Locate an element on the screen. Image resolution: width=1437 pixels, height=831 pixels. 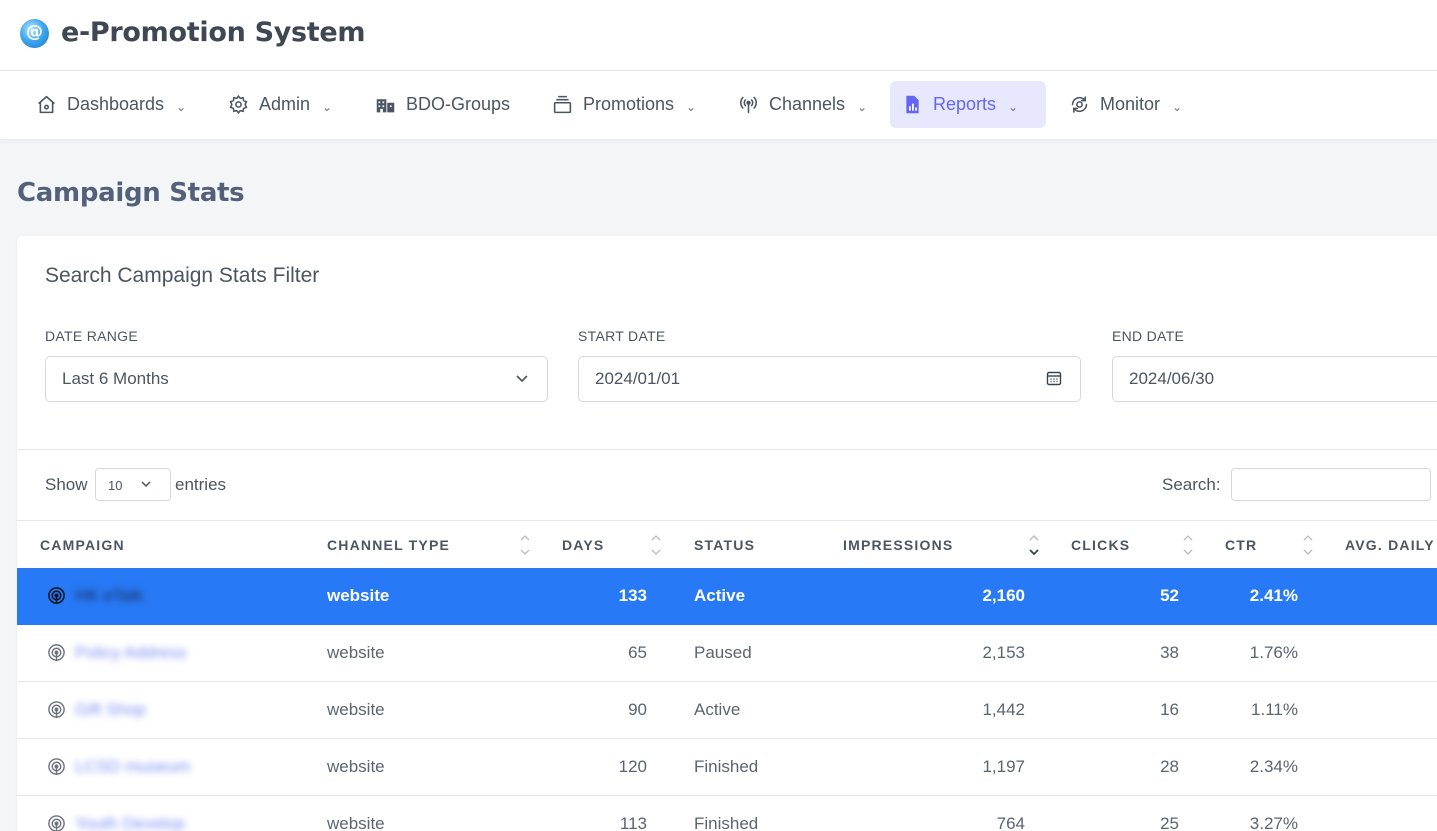
column-header-ctr: CTR is located at coordinates (1241, 545).